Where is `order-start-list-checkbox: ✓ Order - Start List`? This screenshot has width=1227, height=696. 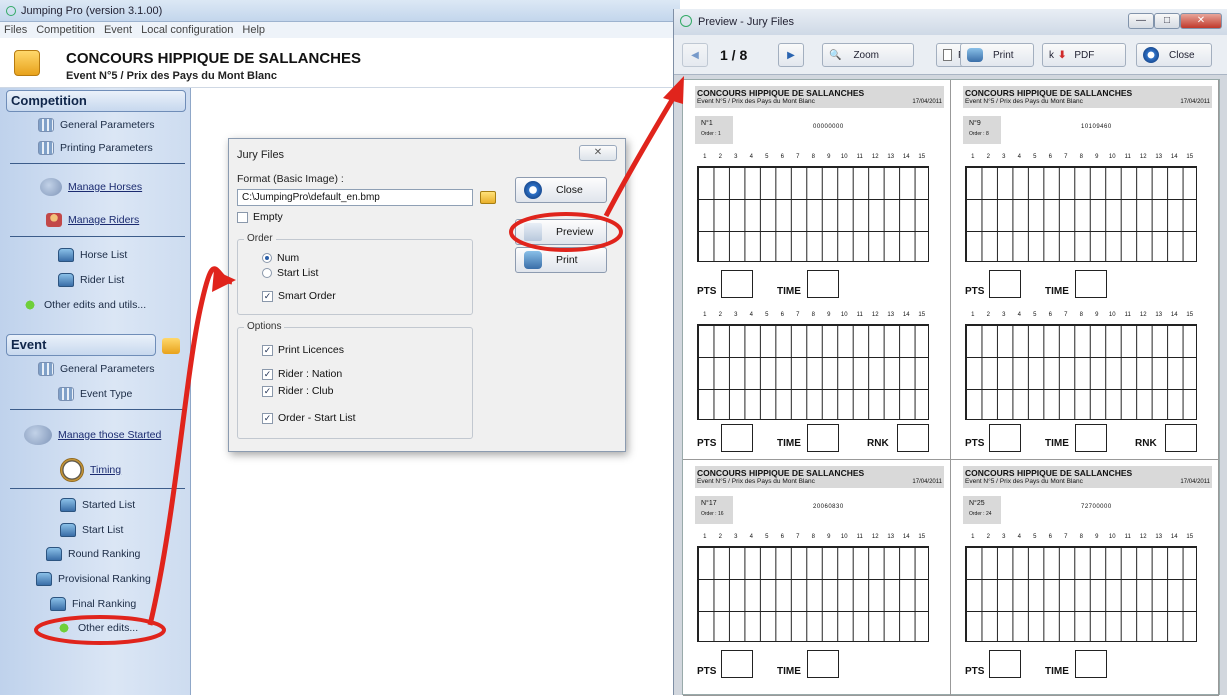 order-start-list-checkbox: ✓ Order - Start List is located at coordinates (309, 418).